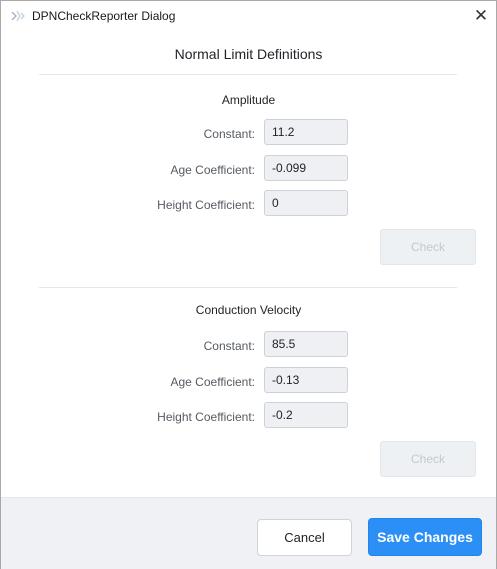  I want to click on amplitude-check-button: Check, so click(428, 247).